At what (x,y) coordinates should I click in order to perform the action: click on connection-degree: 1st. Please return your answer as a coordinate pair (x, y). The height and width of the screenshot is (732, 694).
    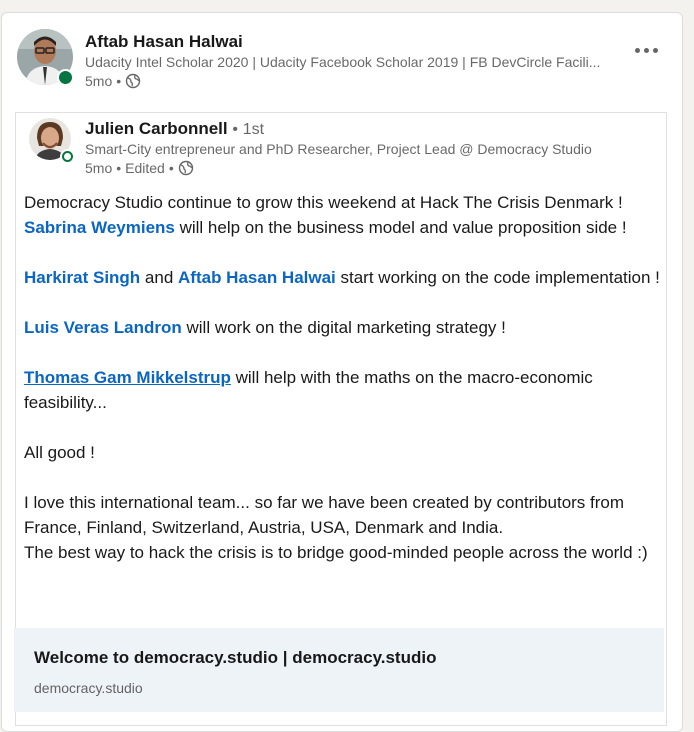
    Looking at the image, I should click on (253, 129).